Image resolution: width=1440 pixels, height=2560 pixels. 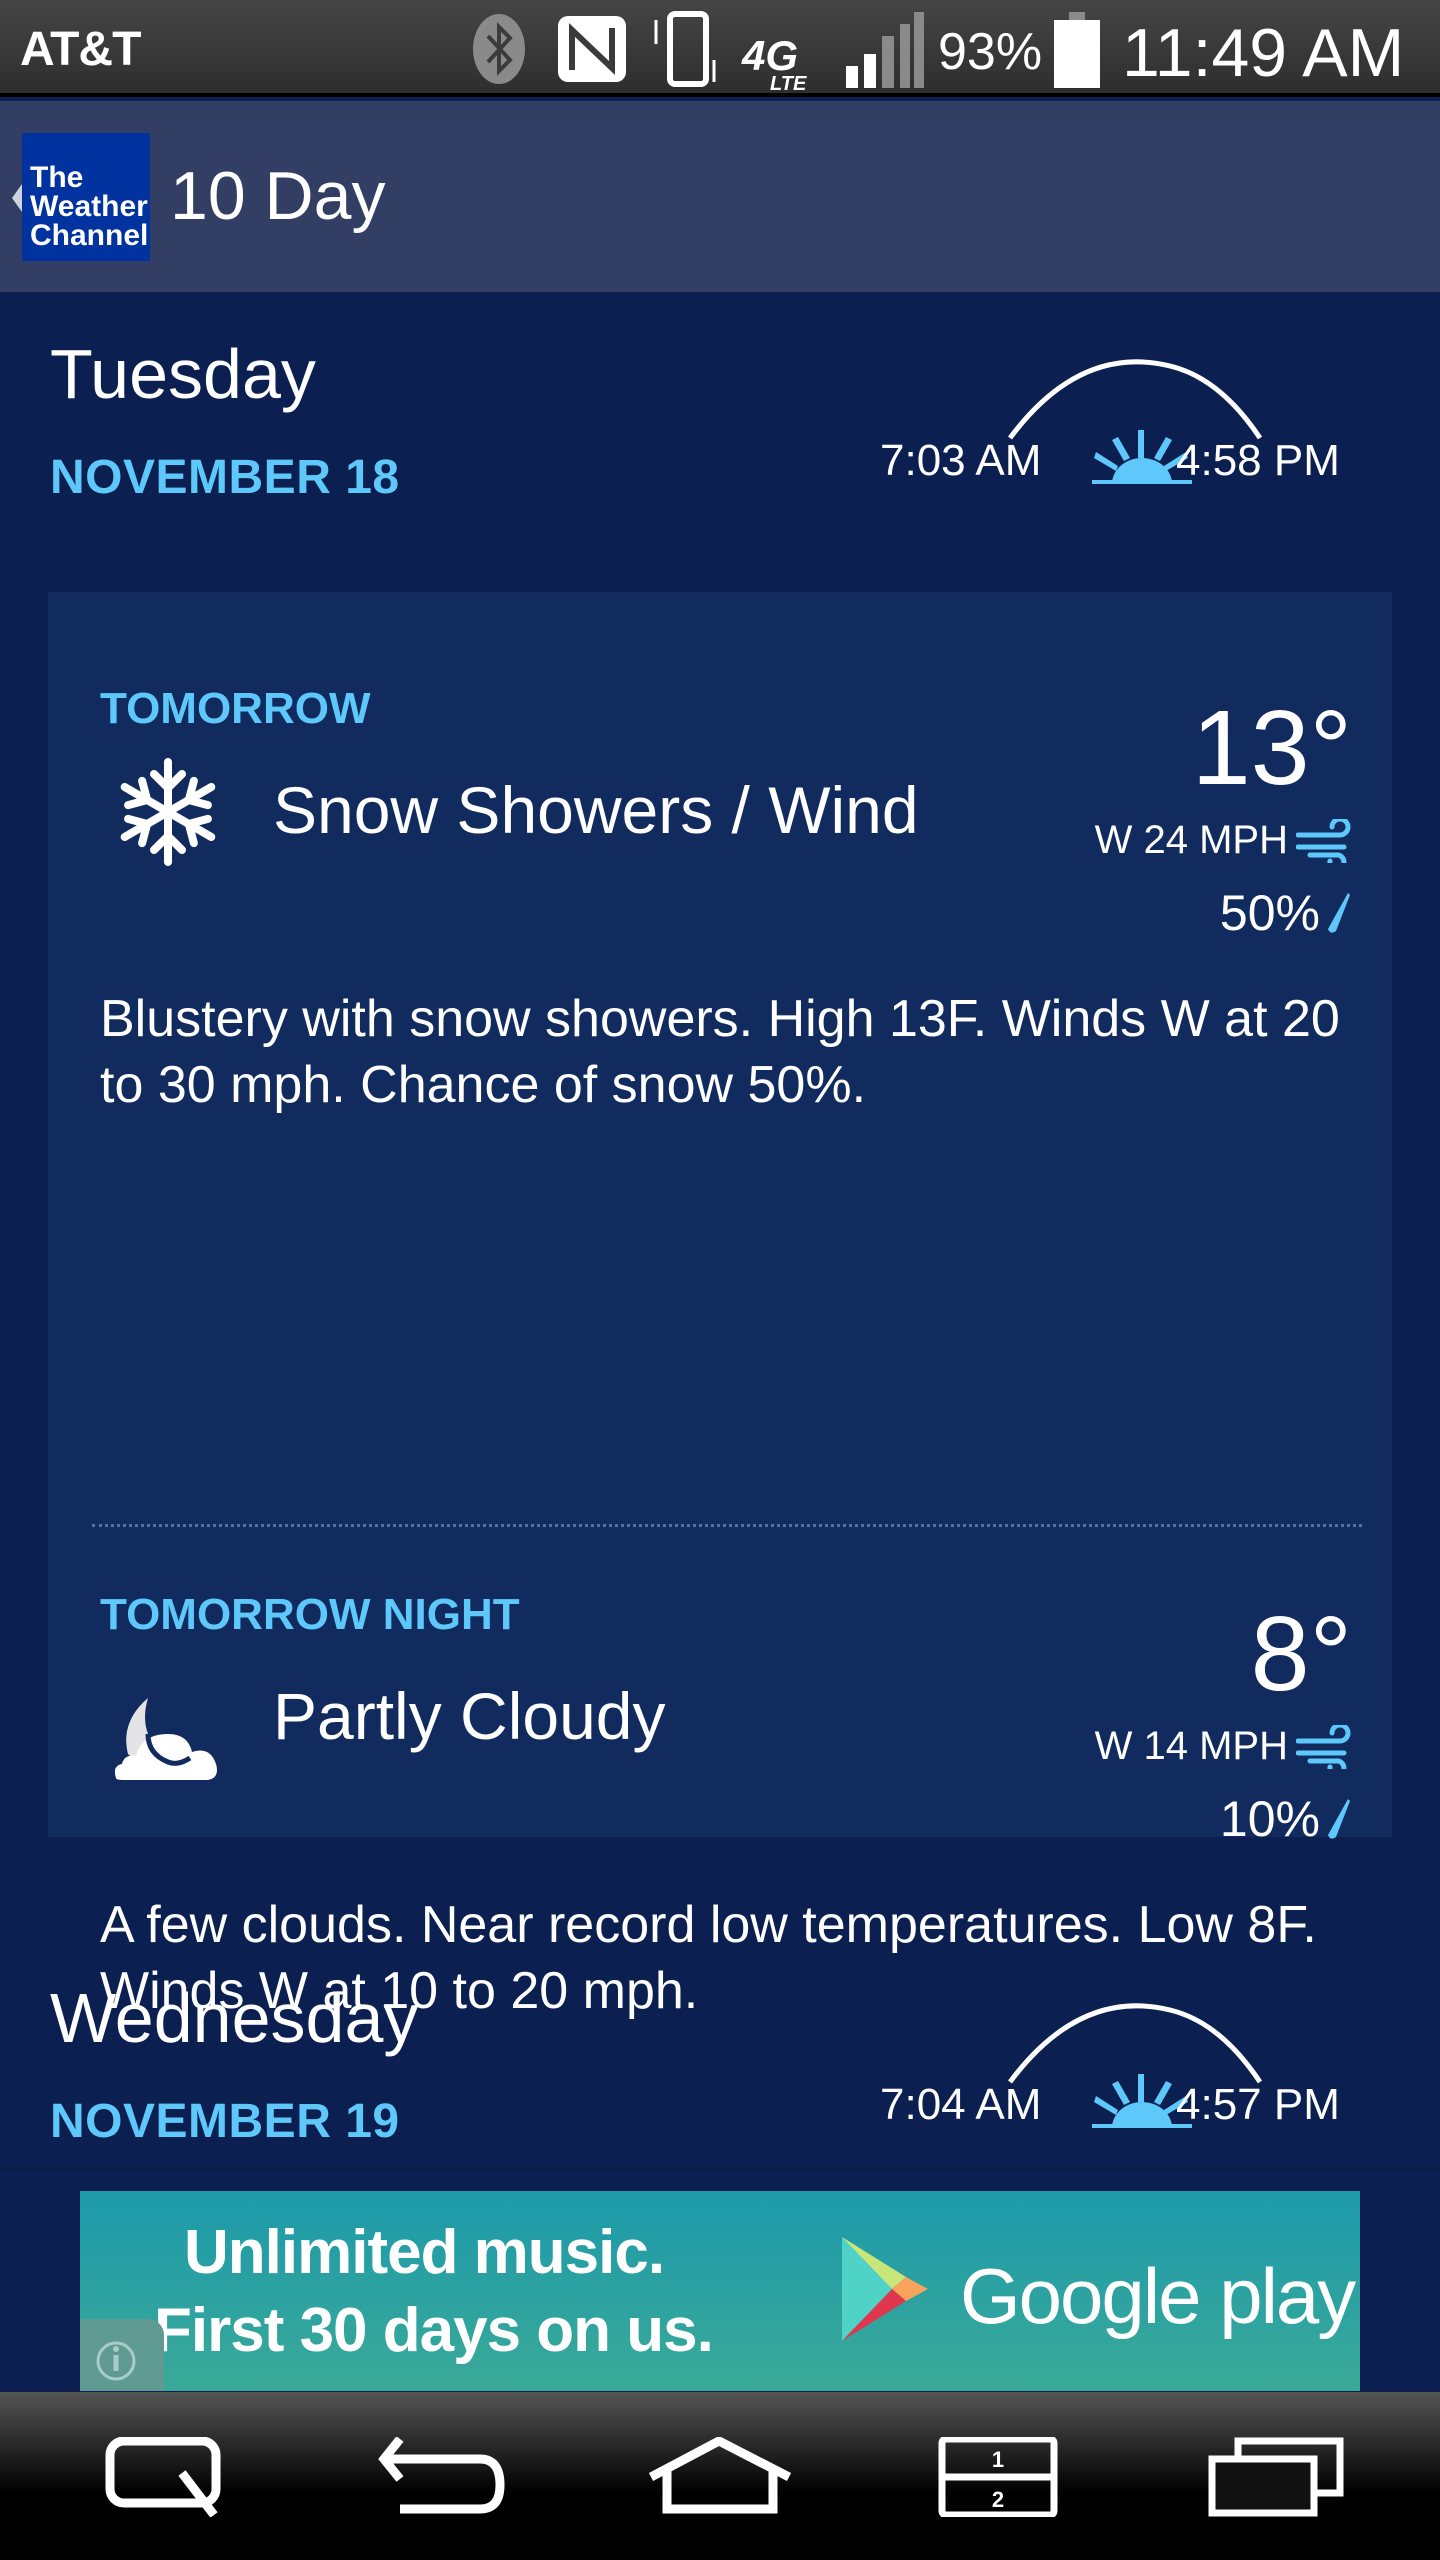 I want to click on moon-cloud-icon, so click(x=165, y=1739).